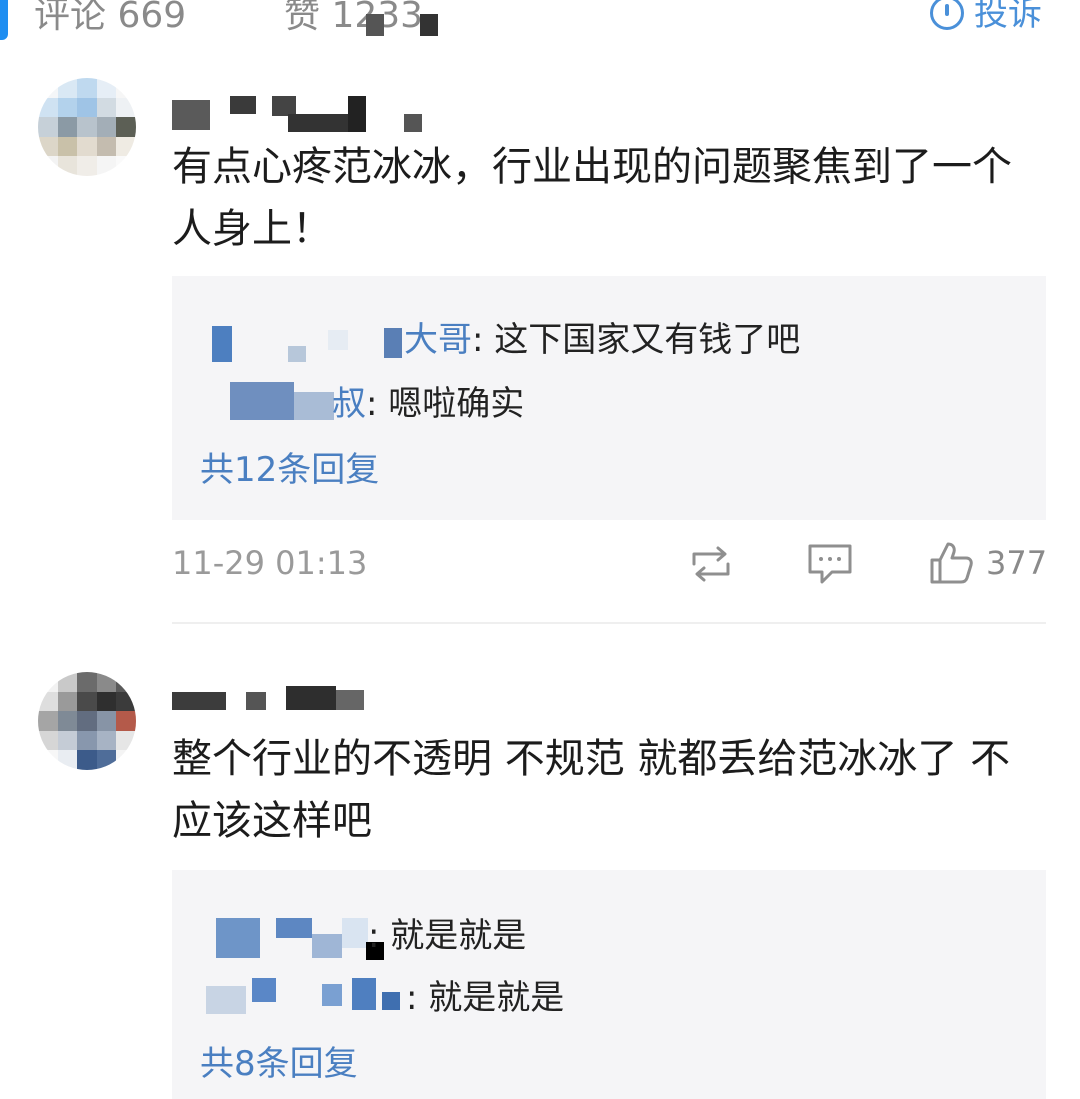  What do you see at coordinates (400, 20) in the screenshot?
I see `redacted-mosaic` at bounding box center [400, 20].